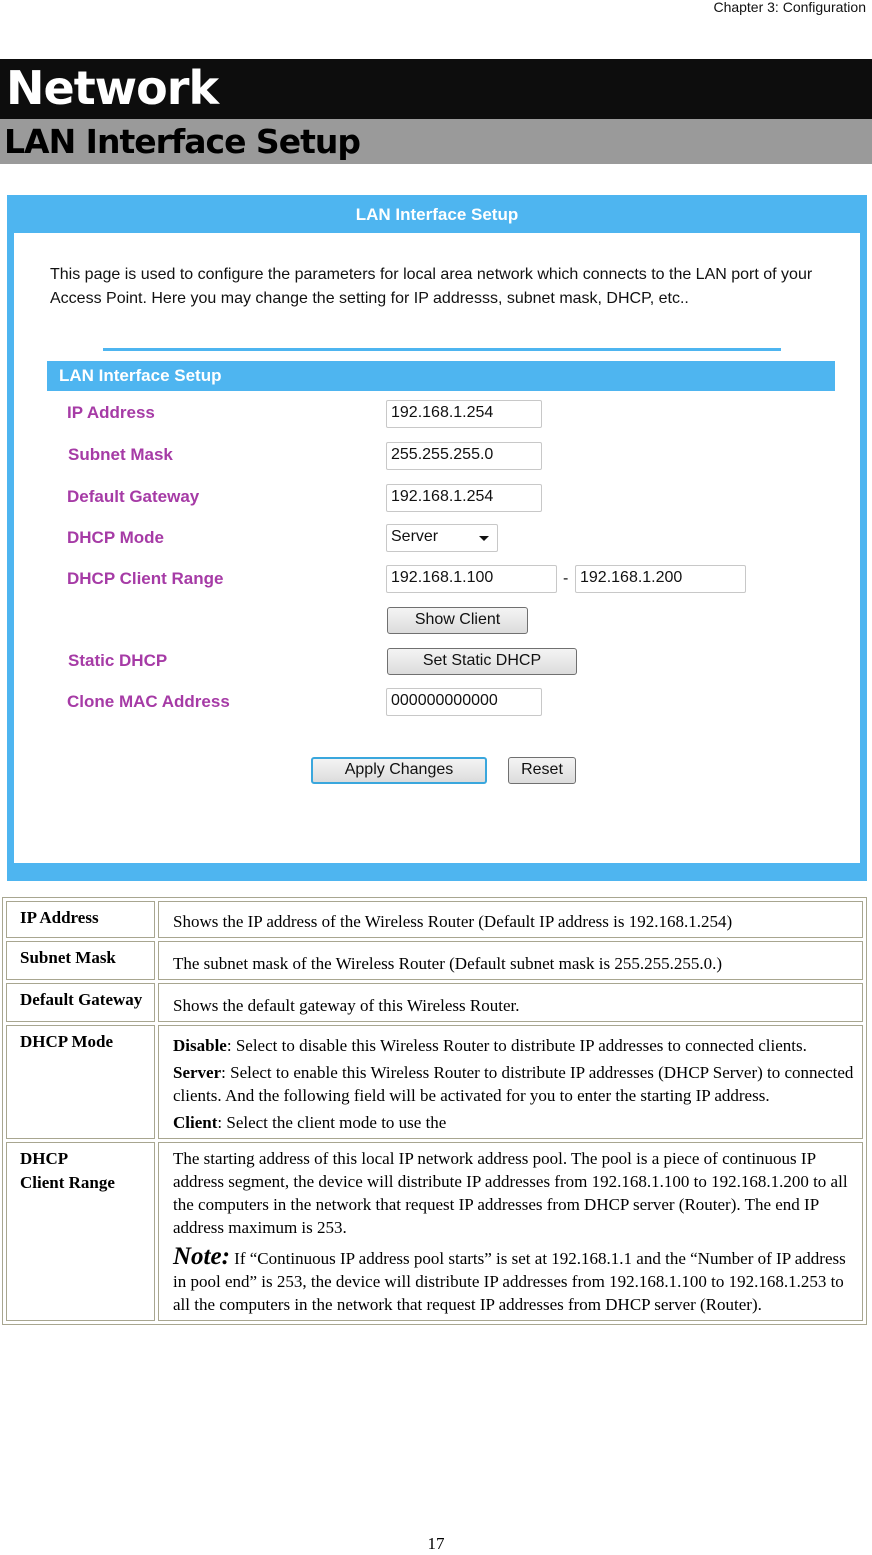  What do you see at coordinates (44, 1158) in the screenshot?
I see `row-key-line1: DHCP` at bounding box center [44, 1158].